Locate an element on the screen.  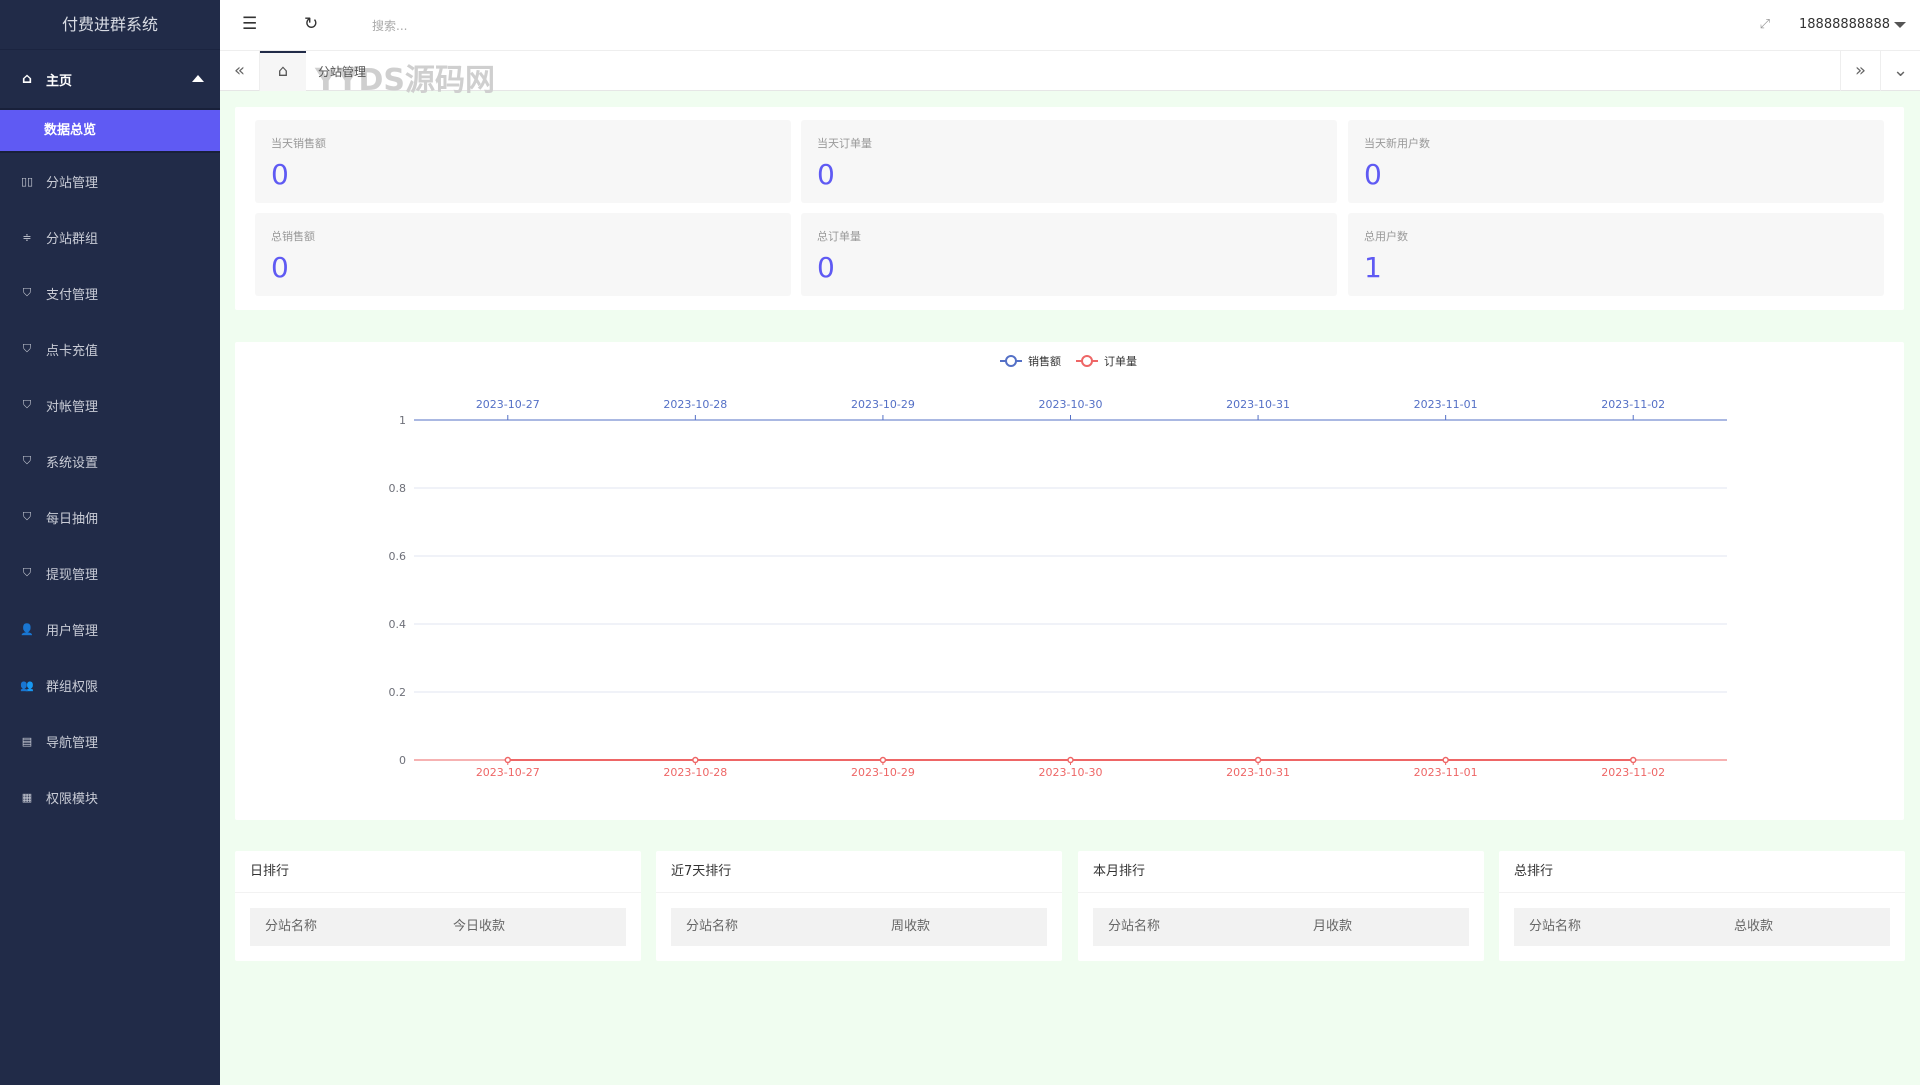
sidebar-item-10: ▤ 导航管理 is located at coordinates (110, 741).